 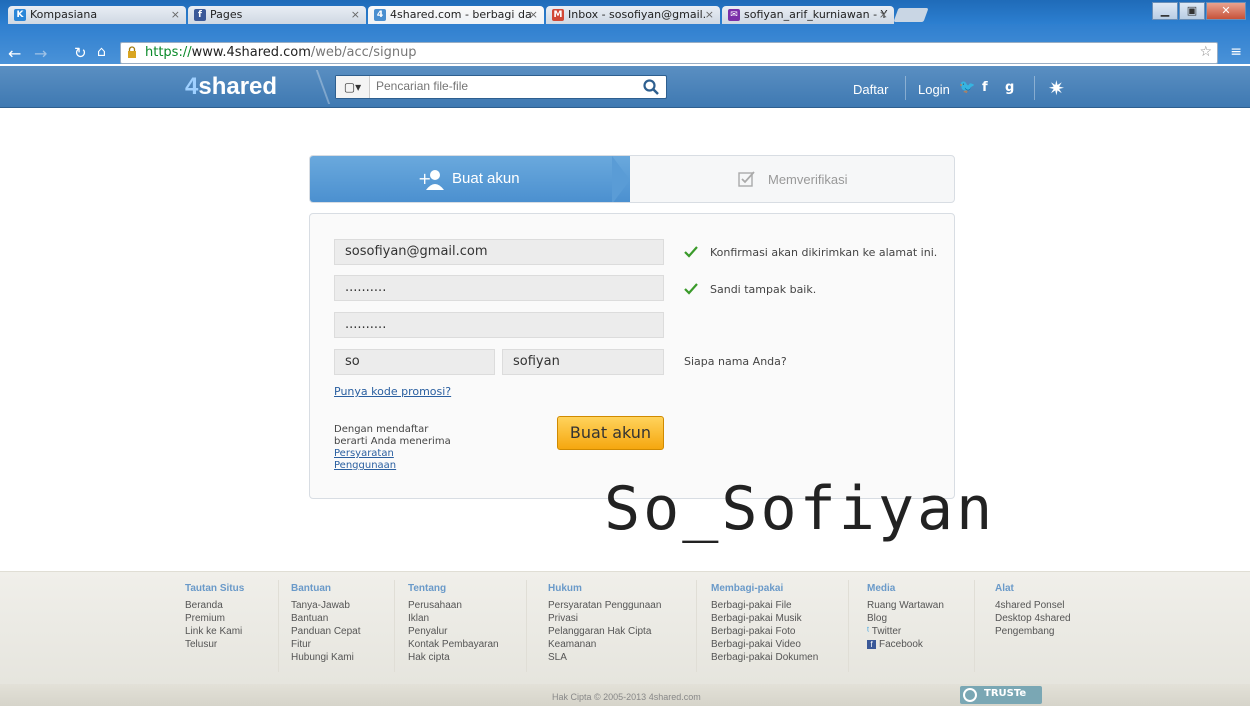 I want to click on site-logo: 4shared, so click(x=231, y=87).